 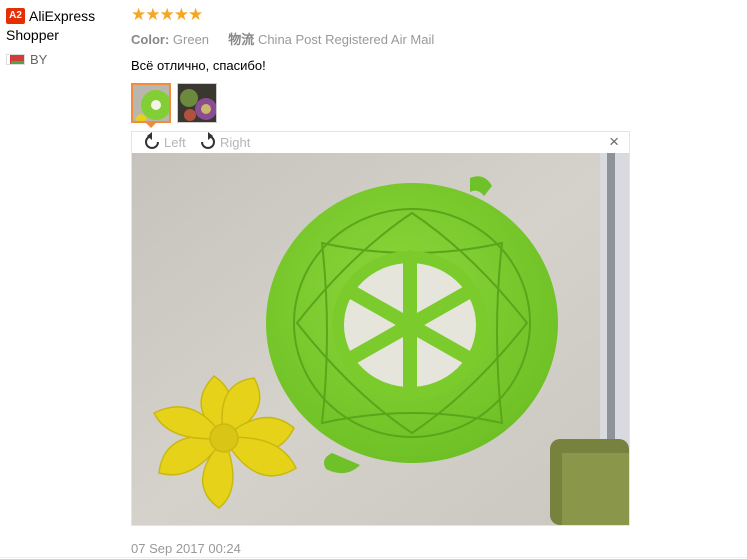 I want to click on reviewer-country: BY, so click(x=65, y=59).